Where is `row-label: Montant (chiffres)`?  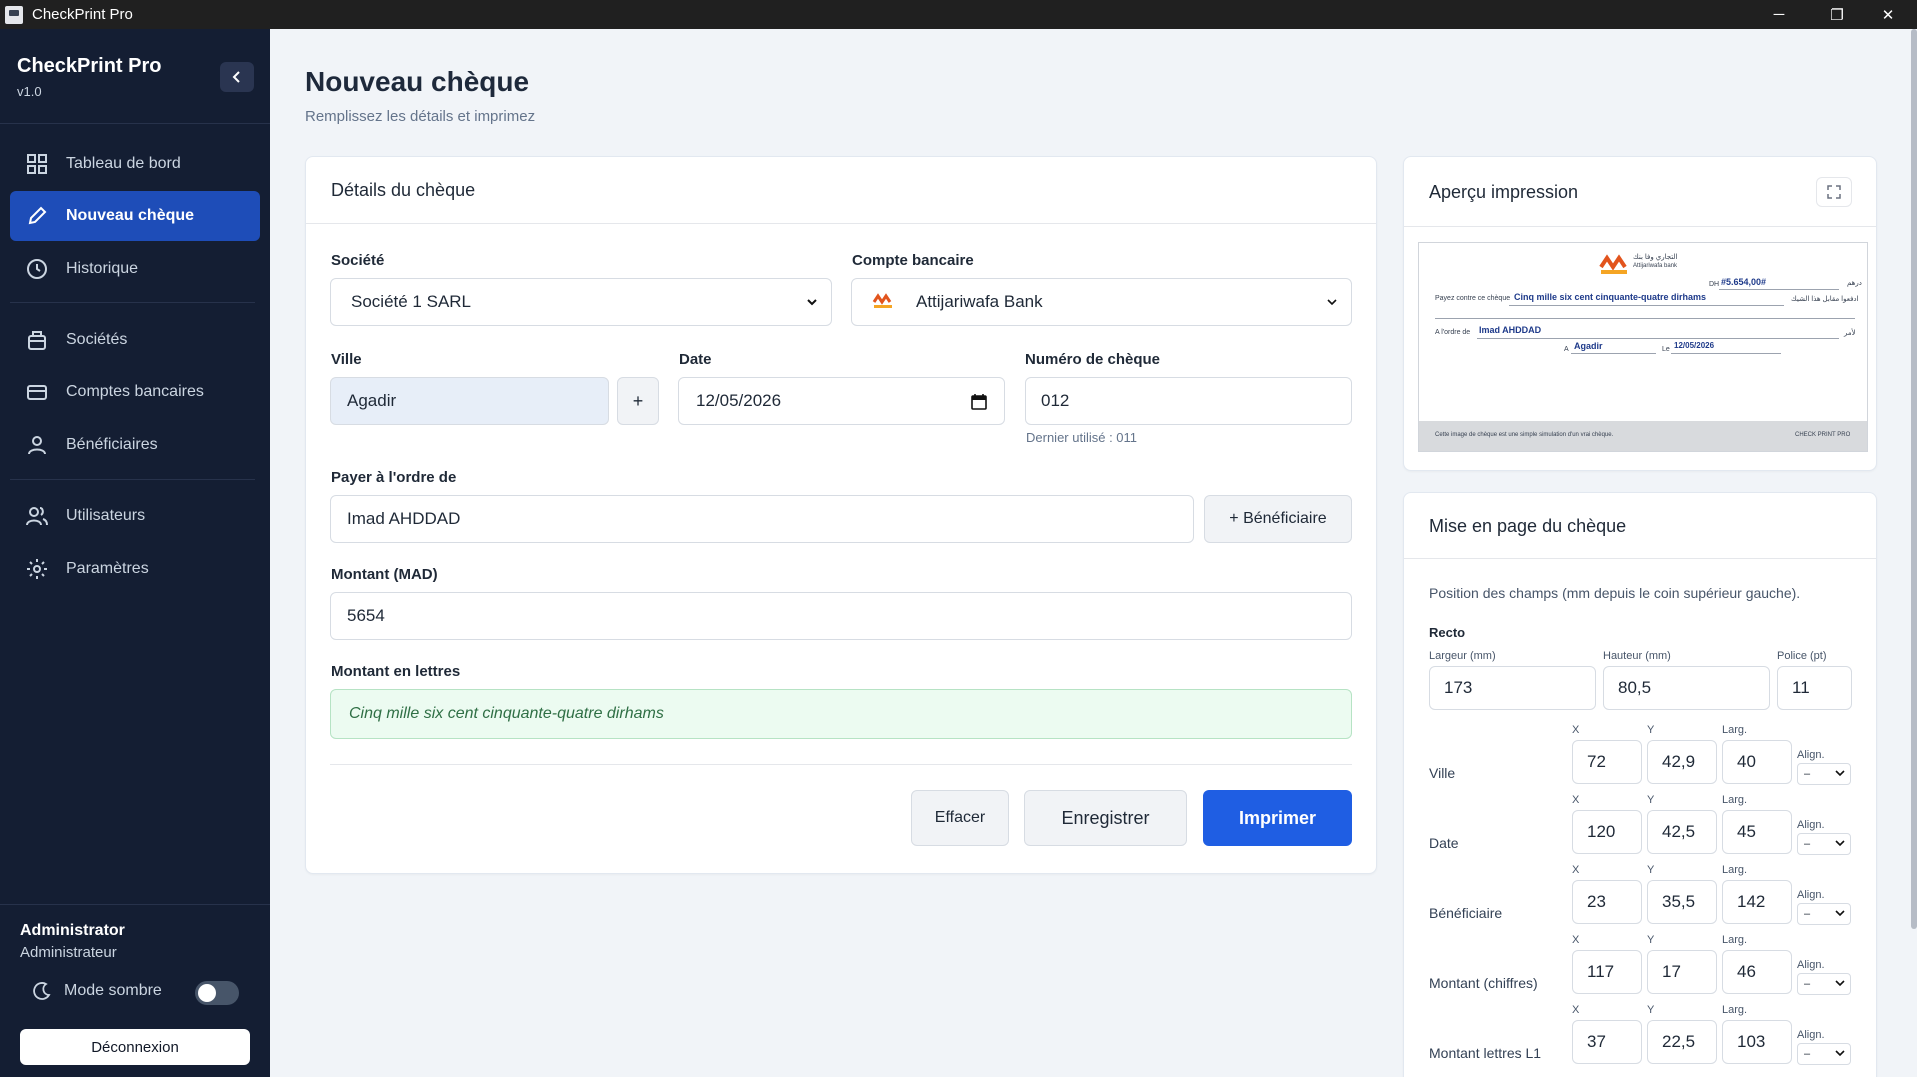
row-label: Montant (chiffres) is located at coordinates (1483, 983).